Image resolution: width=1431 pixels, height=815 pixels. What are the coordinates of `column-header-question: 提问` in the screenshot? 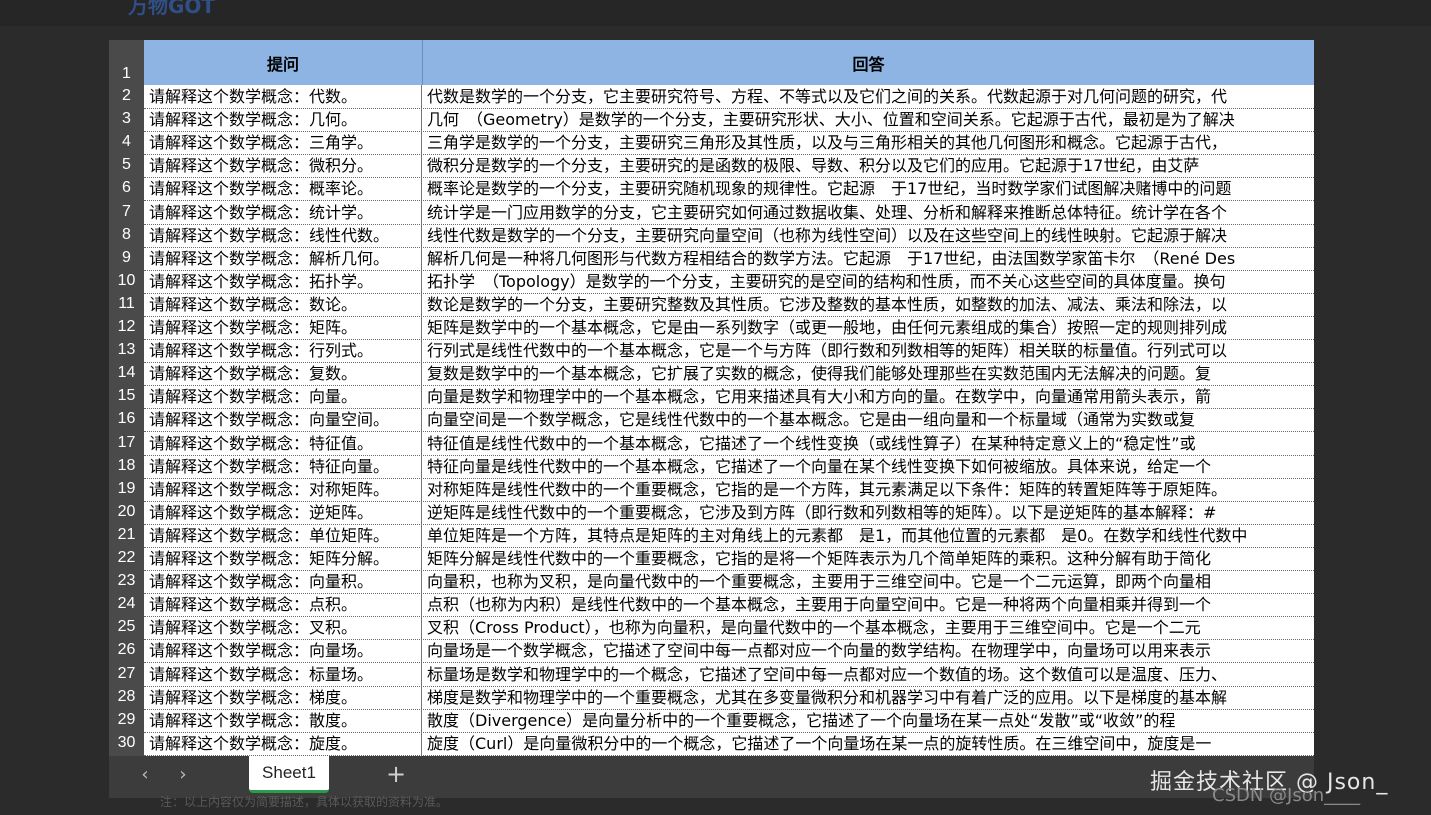 It's located at (283, 62).